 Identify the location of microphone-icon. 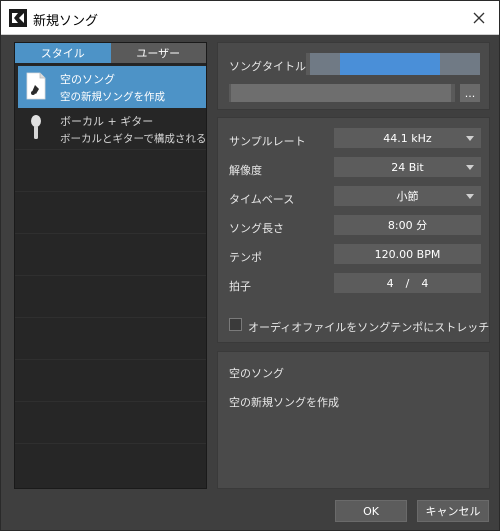
(36, 127).